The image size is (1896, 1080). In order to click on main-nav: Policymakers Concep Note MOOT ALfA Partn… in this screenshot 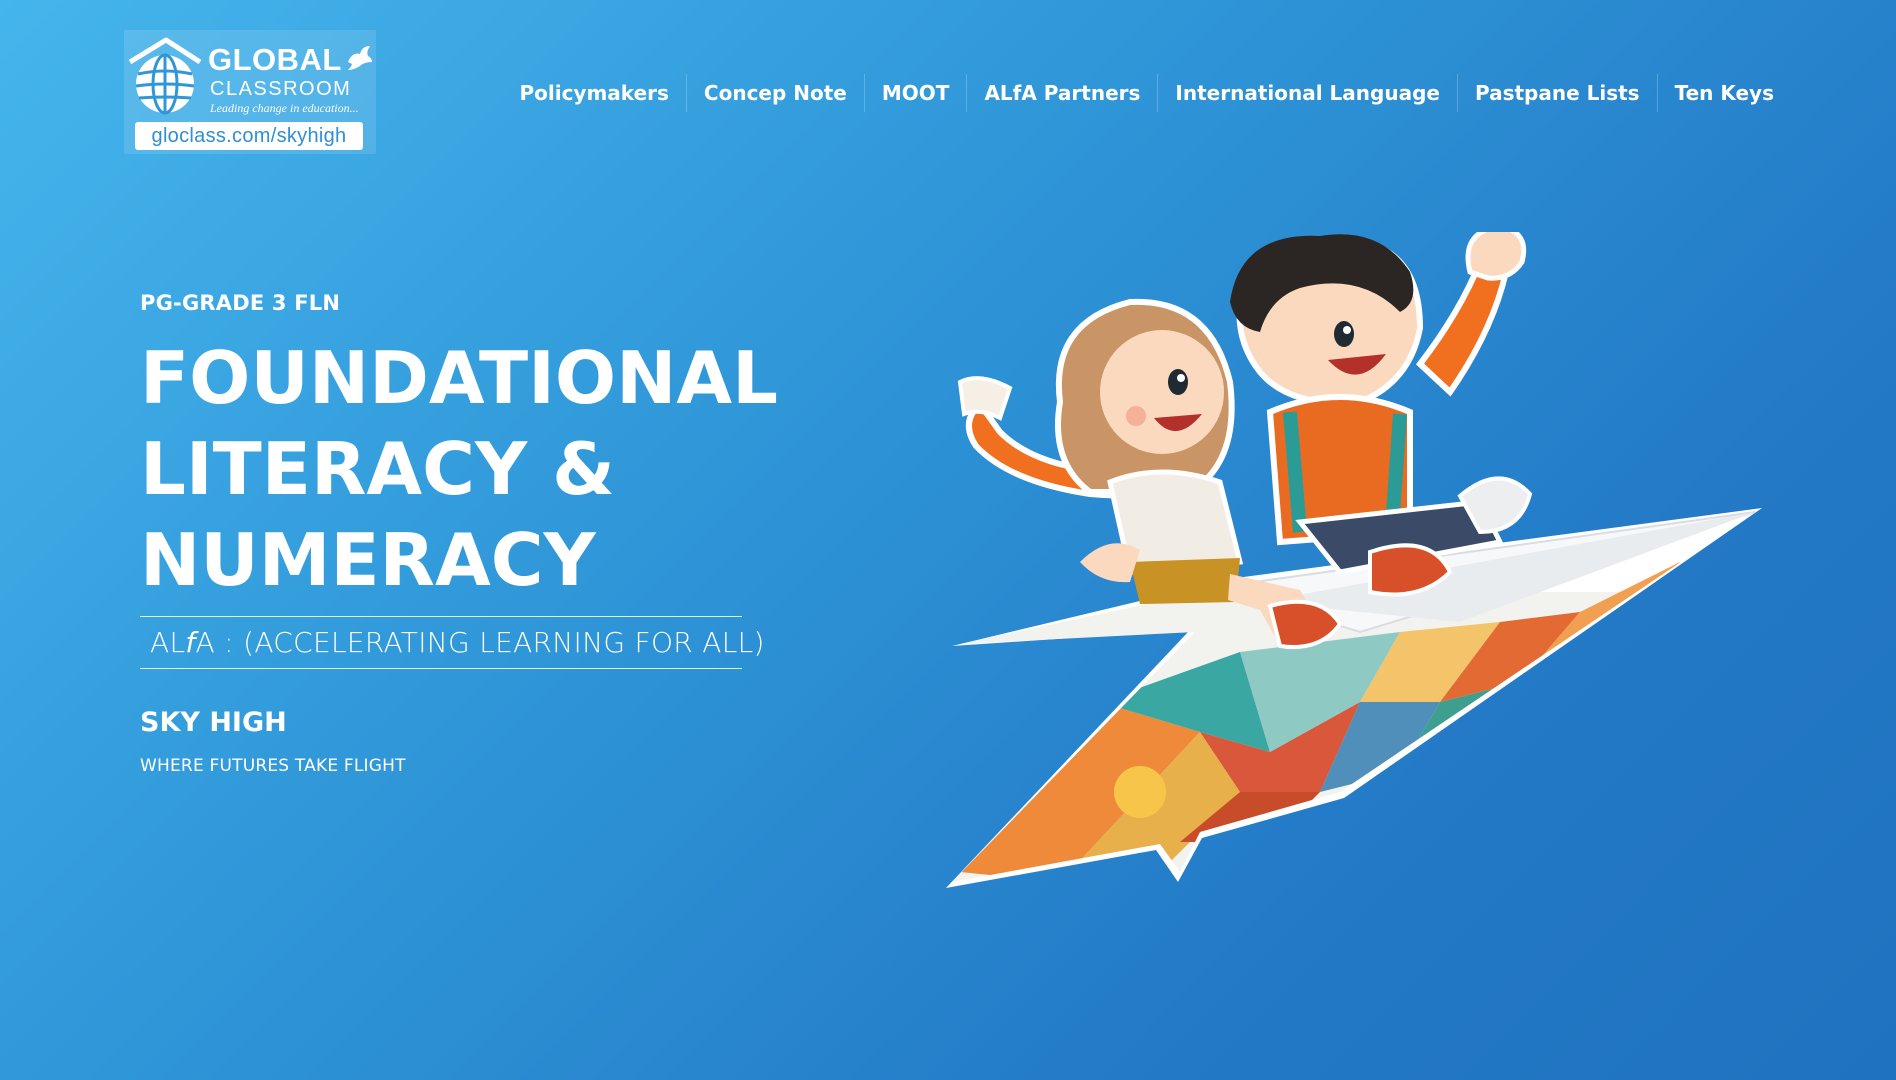, I will do `click(1138, 93)`.